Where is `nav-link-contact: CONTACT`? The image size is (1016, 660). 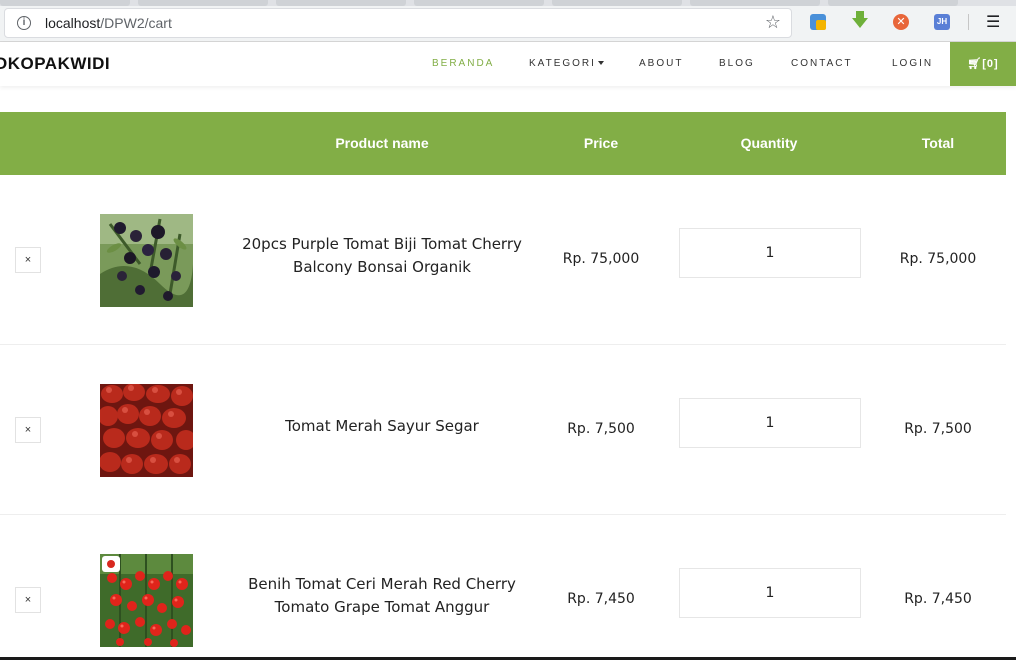
nav-link-contact: CONTACT is located at coordinates (822, 63).